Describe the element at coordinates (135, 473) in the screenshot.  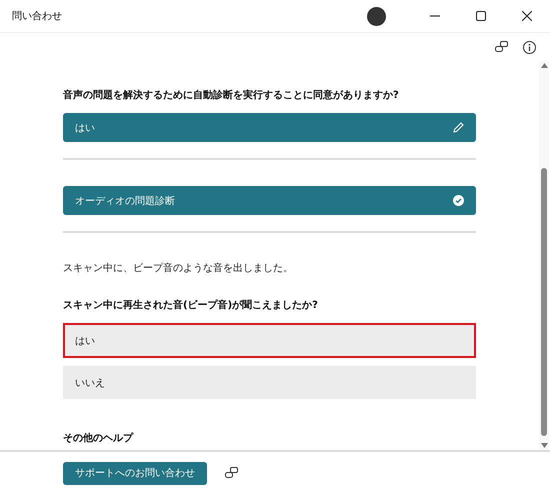
I see `contact-support-button: サポートへのお問い合わせ` at that location.